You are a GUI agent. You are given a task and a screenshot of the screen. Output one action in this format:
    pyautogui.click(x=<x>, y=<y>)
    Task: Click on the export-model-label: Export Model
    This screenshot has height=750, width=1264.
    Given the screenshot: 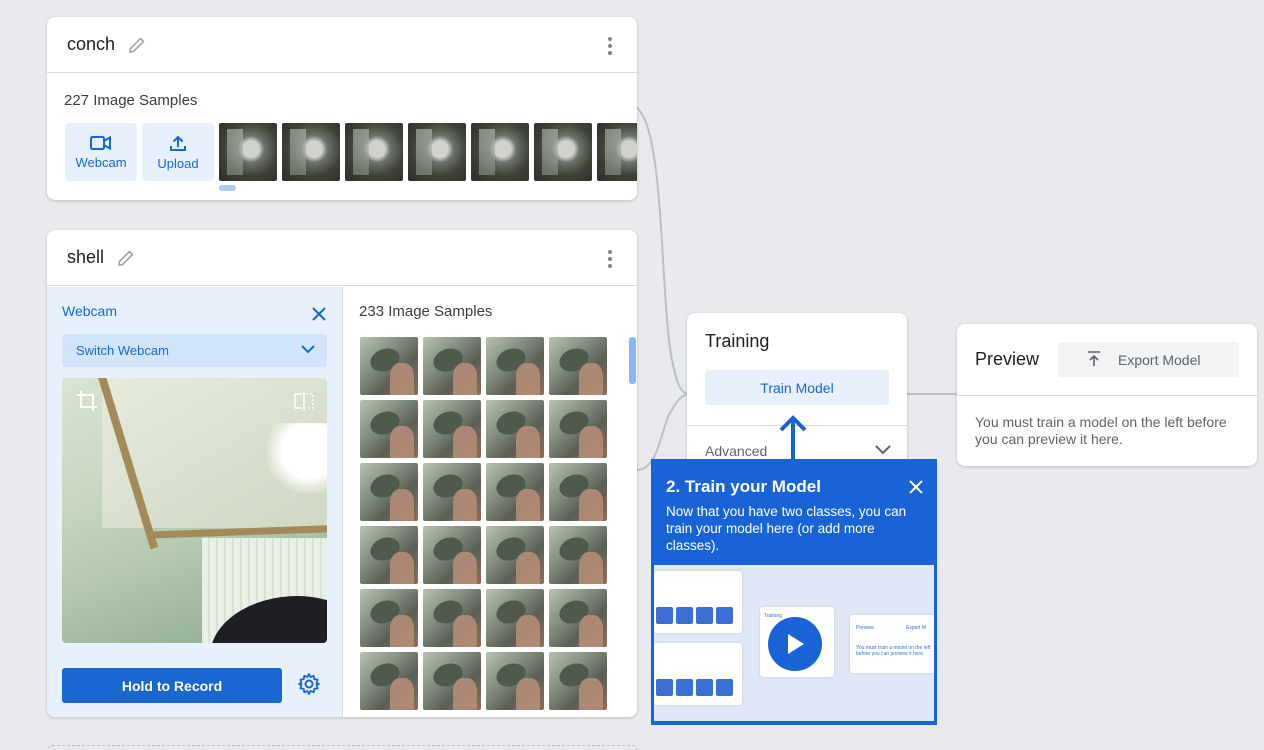 What is the action you would take?
    pyautogui.click(x=1159, y=359)
    